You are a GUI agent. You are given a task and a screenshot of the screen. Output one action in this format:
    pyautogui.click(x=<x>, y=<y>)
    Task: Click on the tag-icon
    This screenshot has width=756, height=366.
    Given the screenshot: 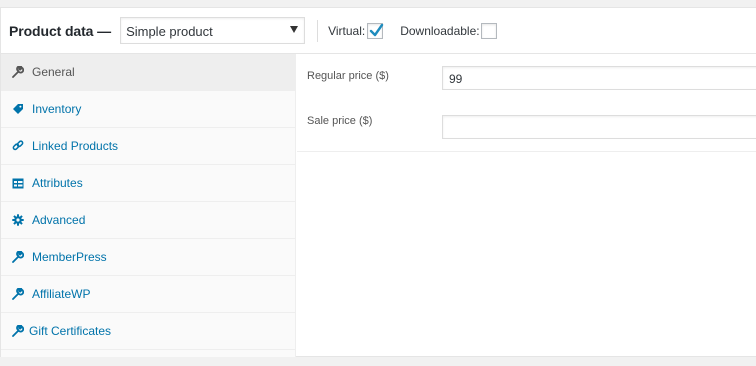 What is the action you would take?
    pyautogui.click(x=18, y=109)
    